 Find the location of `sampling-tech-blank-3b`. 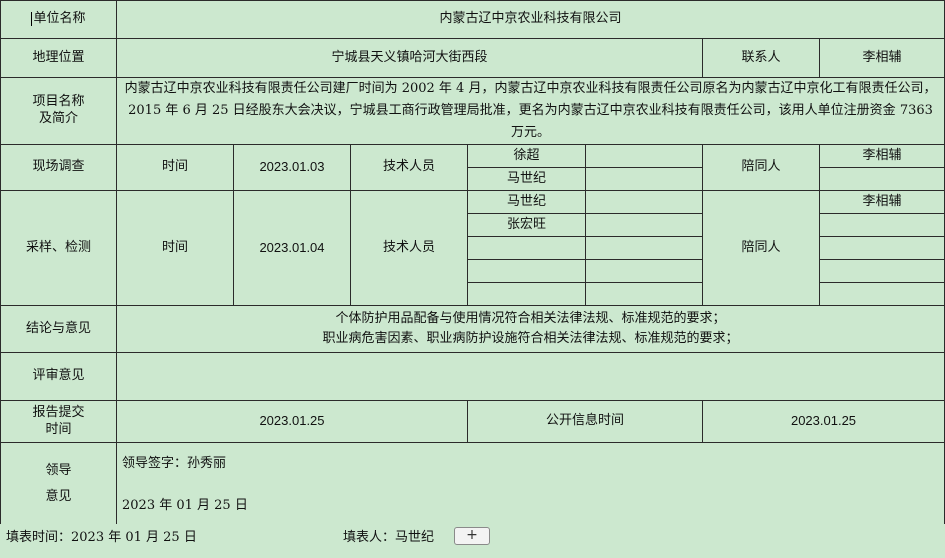

sampling-tech-blank-3b is located at coordinates (644, 248).